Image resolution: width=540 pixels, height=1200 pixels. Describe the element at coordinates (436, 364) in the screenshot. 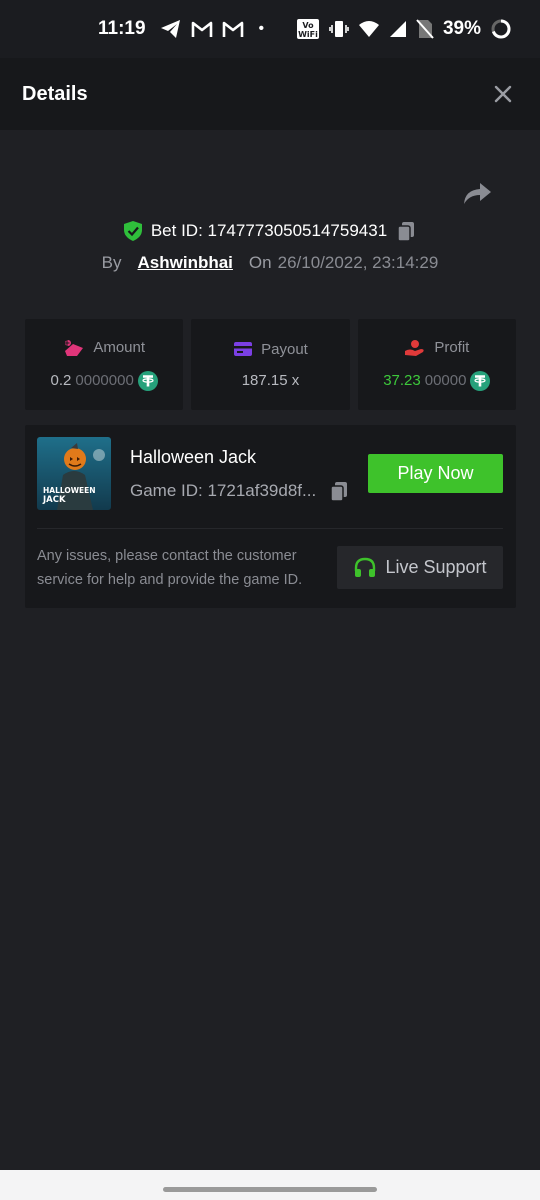

I see `profit-card: Profit 37.23 00000` at that location.